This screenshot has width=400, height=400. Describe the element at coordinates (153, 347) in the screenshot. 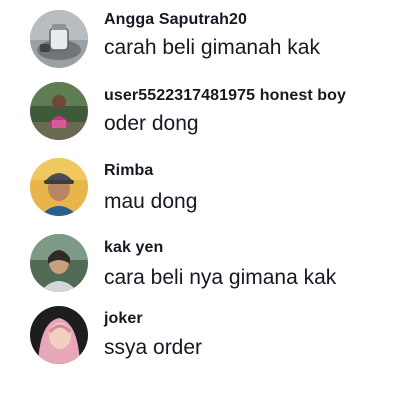

I see `comment-text: ssya order` at that location.